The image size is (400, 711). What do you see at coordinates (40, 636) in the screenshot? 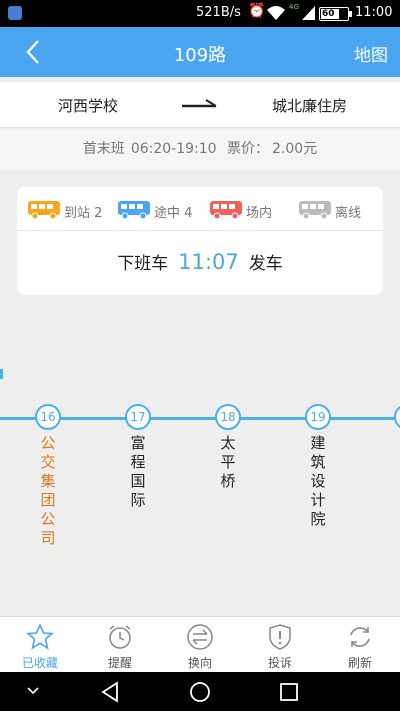
I see `star-icon` at bounding box center [40, 636].